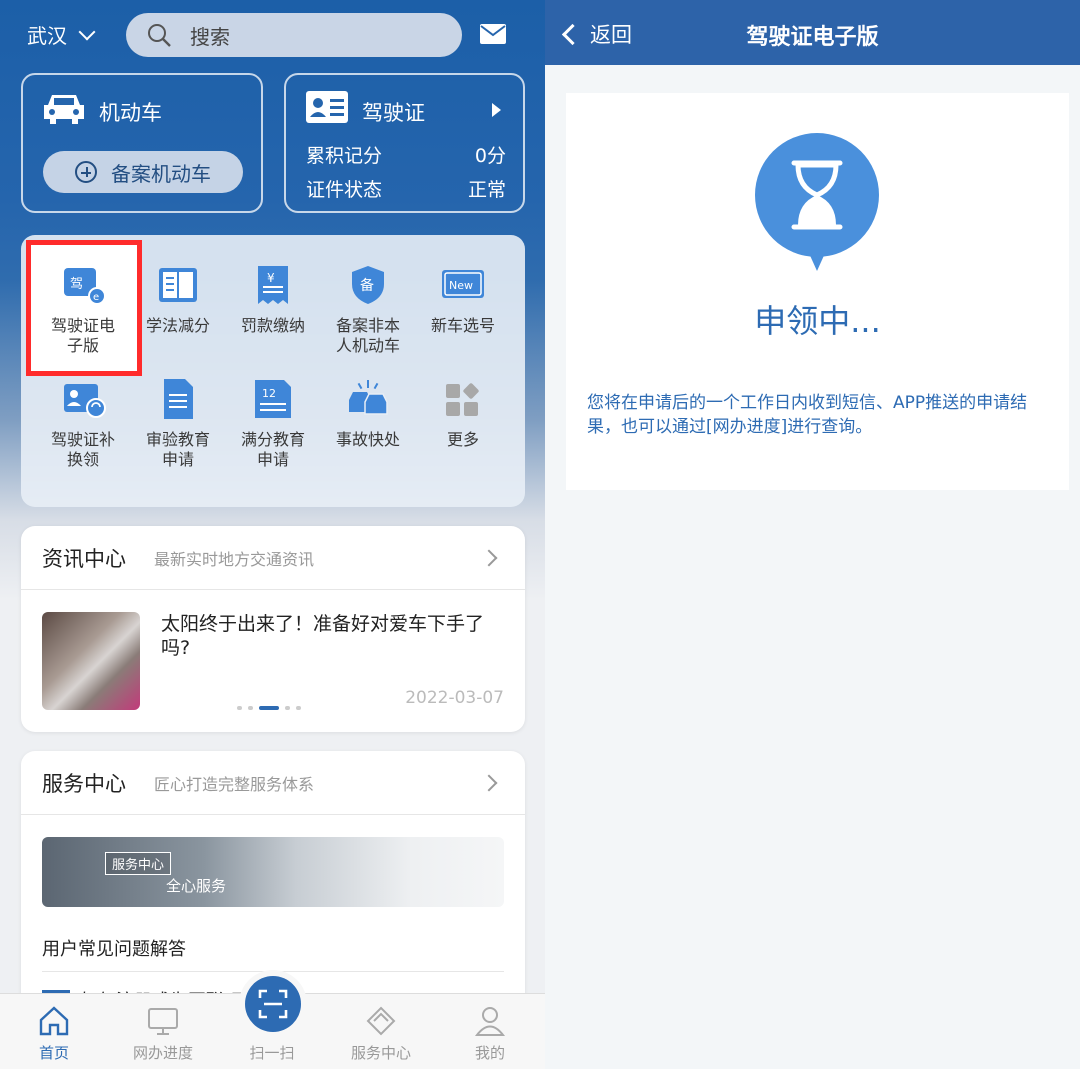 The height and width of the screenshot is (1069, 1080). I want to click on banner-text: 全心服务, so click(196, 886).